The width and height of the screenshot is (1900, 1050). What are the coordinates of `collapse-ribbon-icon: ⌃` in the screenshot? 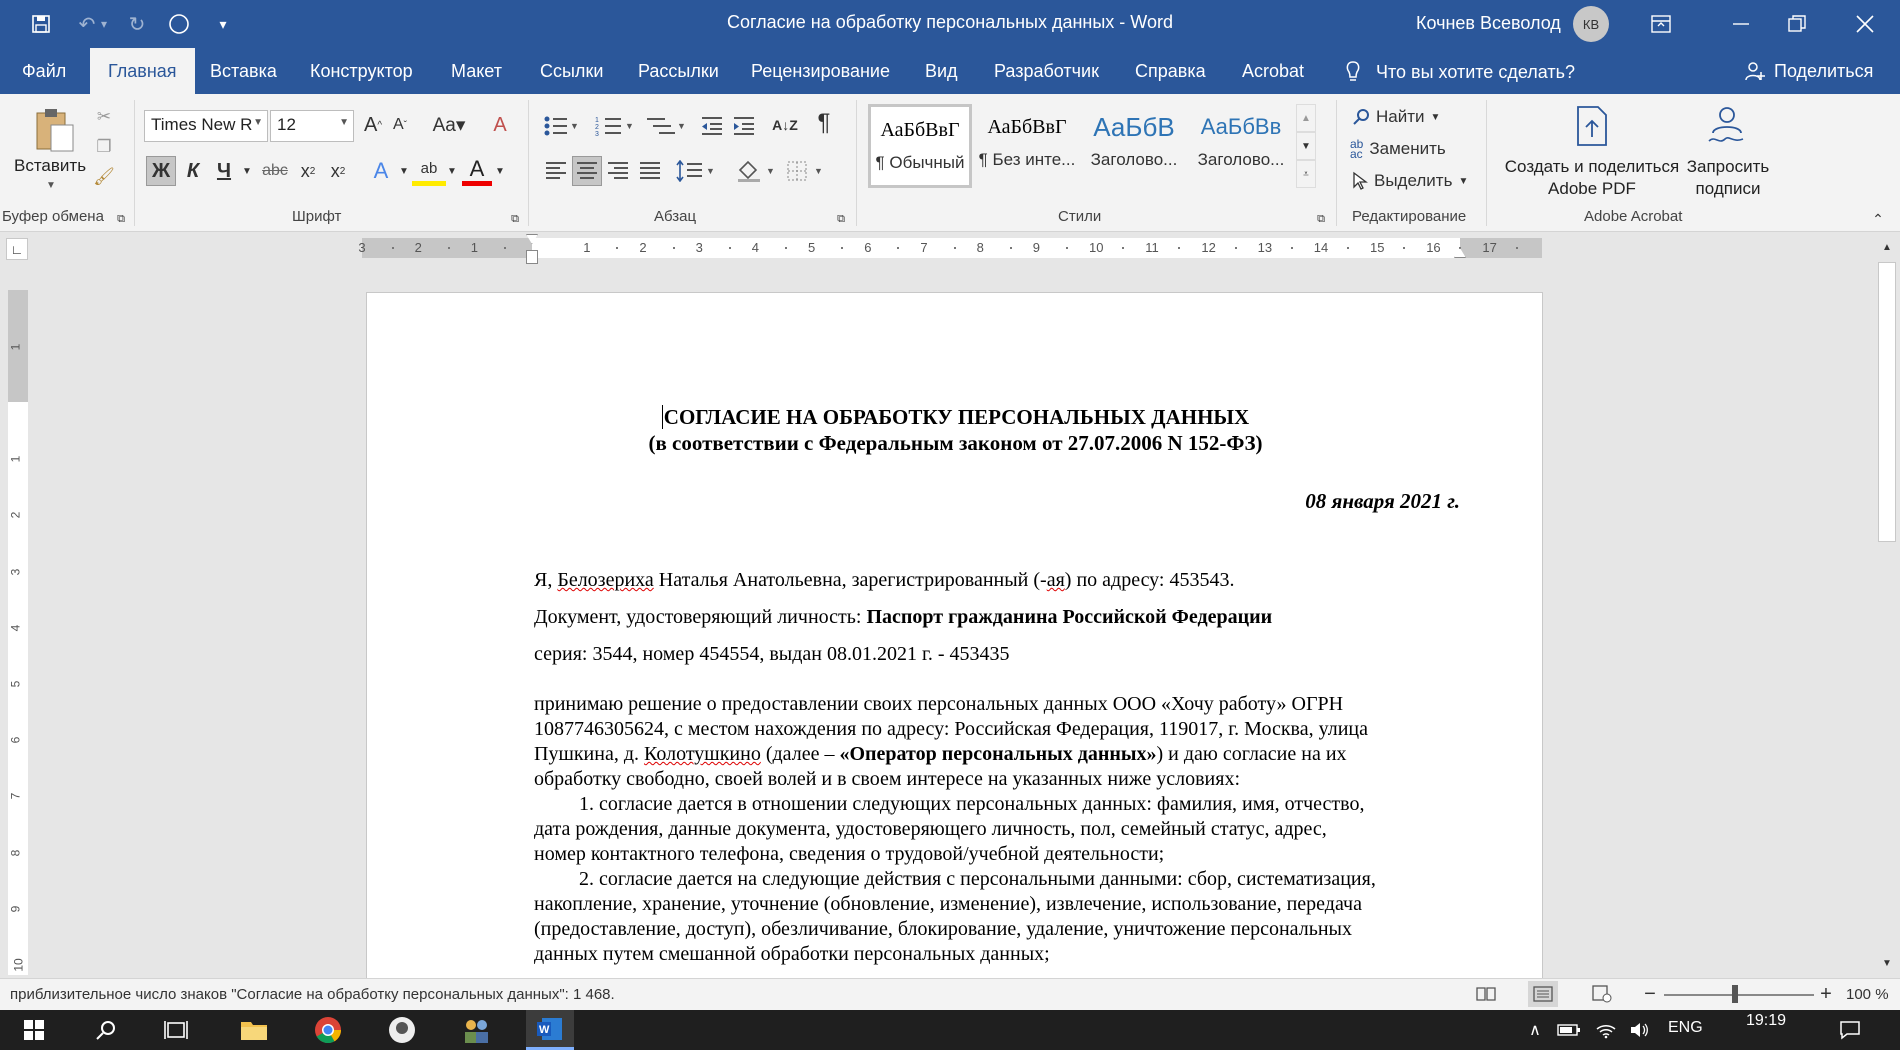 It's located at (1878, 219).